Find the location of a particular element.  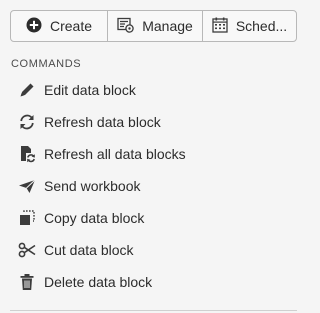

copy-data-block-item: Copy data block is located at coordinates (156, 218).